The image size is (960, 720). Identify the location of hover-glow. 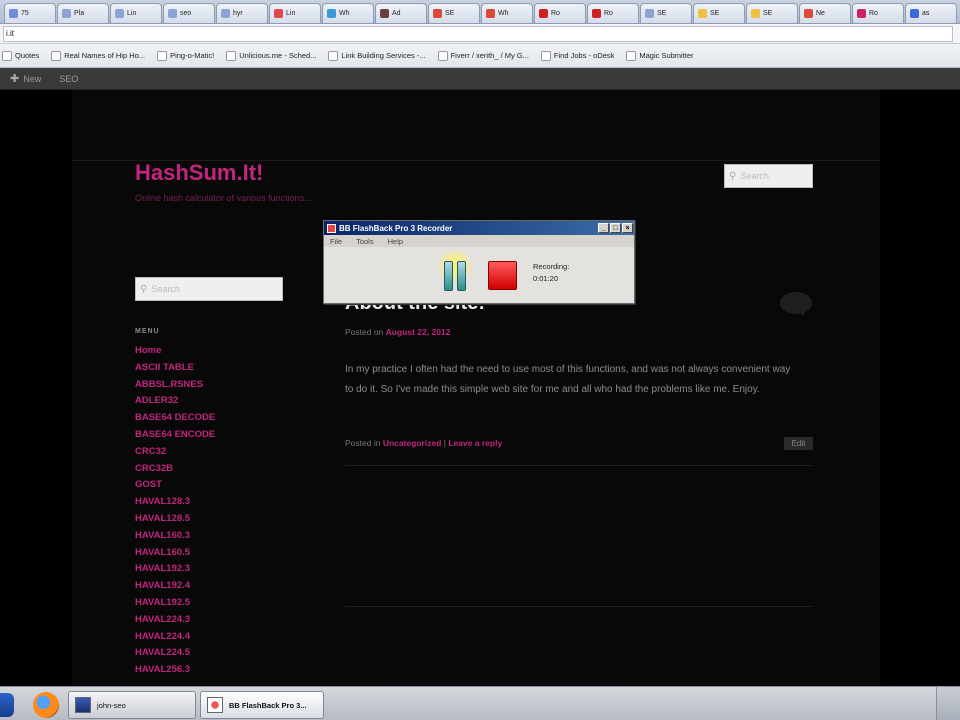
(455, 266).